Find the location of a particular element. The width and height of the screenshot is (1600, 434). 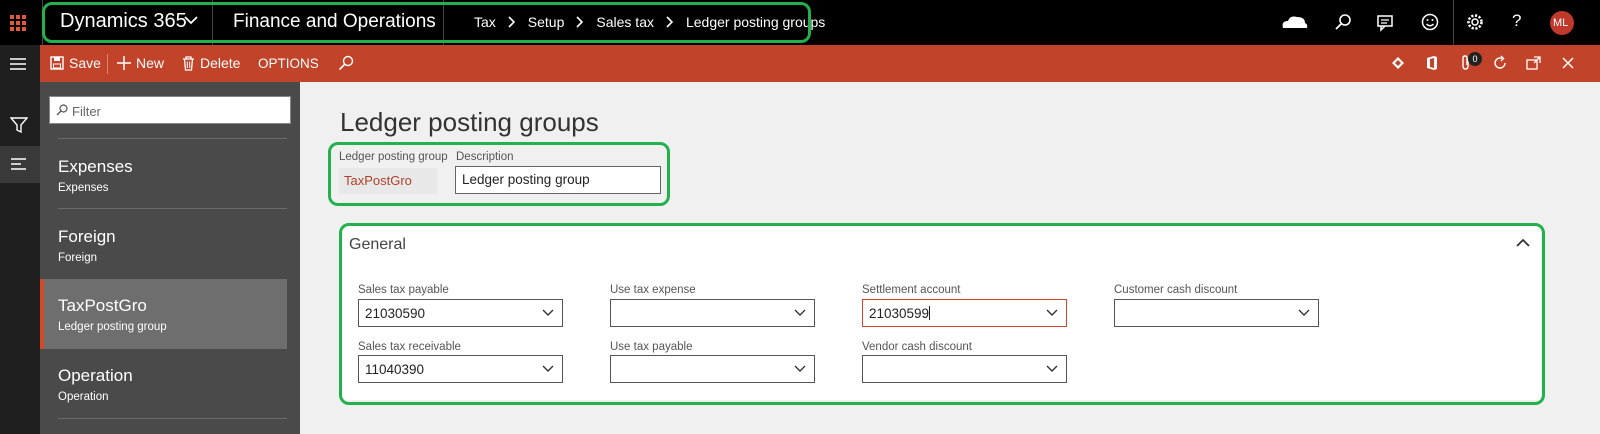

breadcrumb-tax: Tax is located at coordinates (485, 22).